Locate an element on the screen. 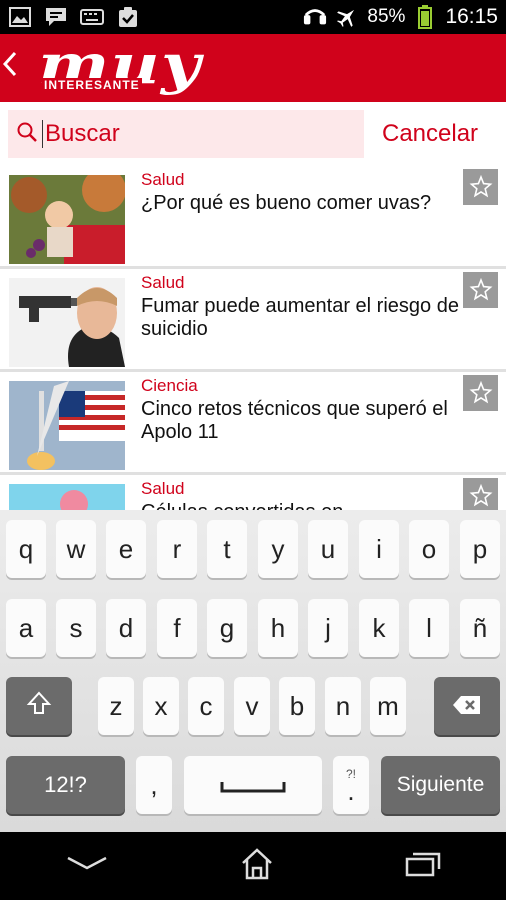 Image resolution: width=506 pixels, height=900 pixels. list-item: Salud Células convertidas en is located at coordinates (253, 492).